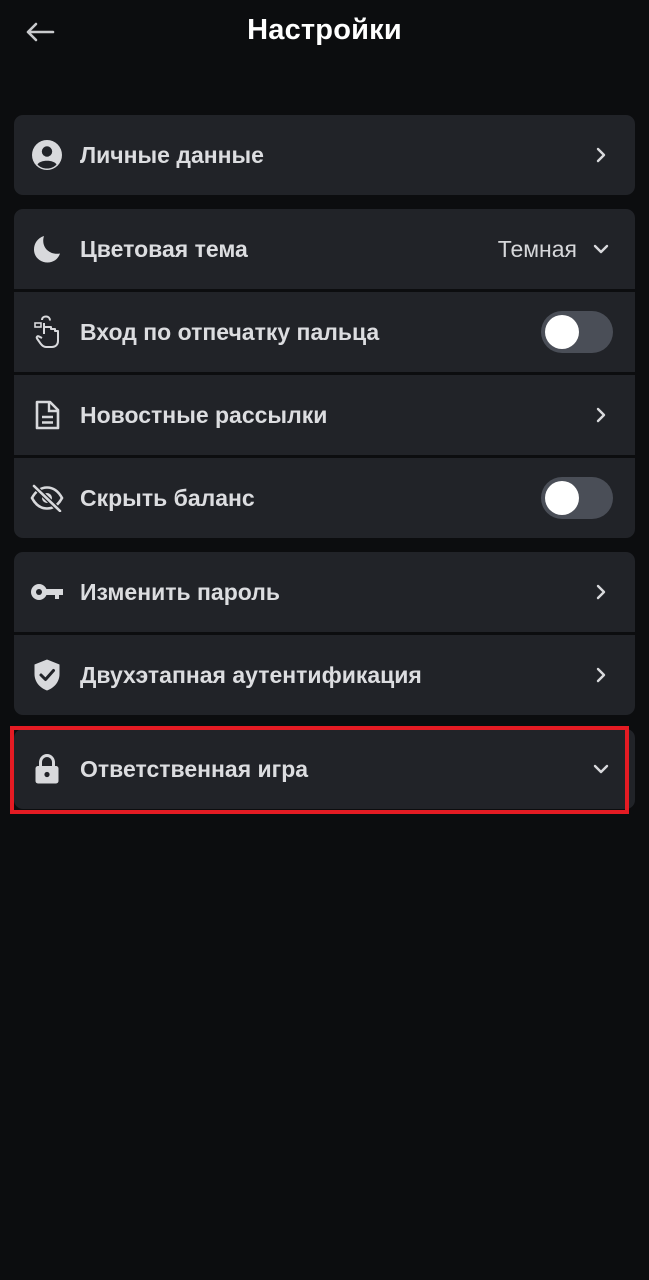 Image resolution: width=649 pixels, height=1280 pixels. I want to click on row-label: Новостные рассылки, so click(204, 414).